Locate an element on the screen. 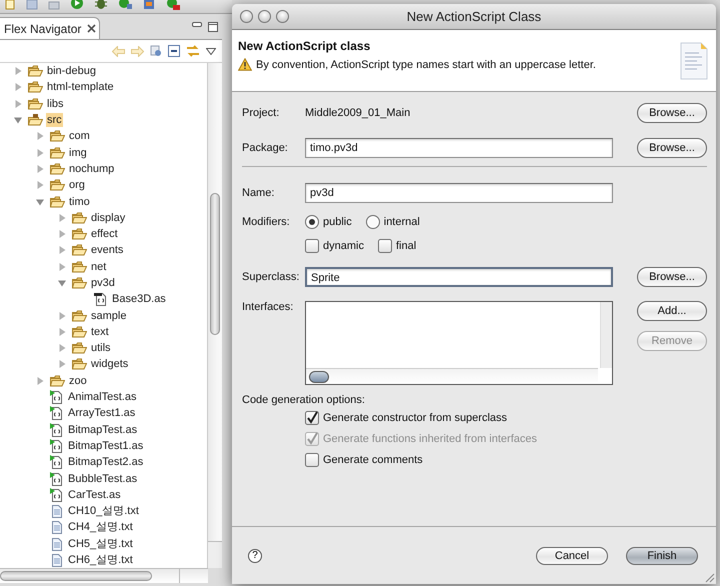 The image size is (720, 586). new-icon is located at coordinates (10, 5).